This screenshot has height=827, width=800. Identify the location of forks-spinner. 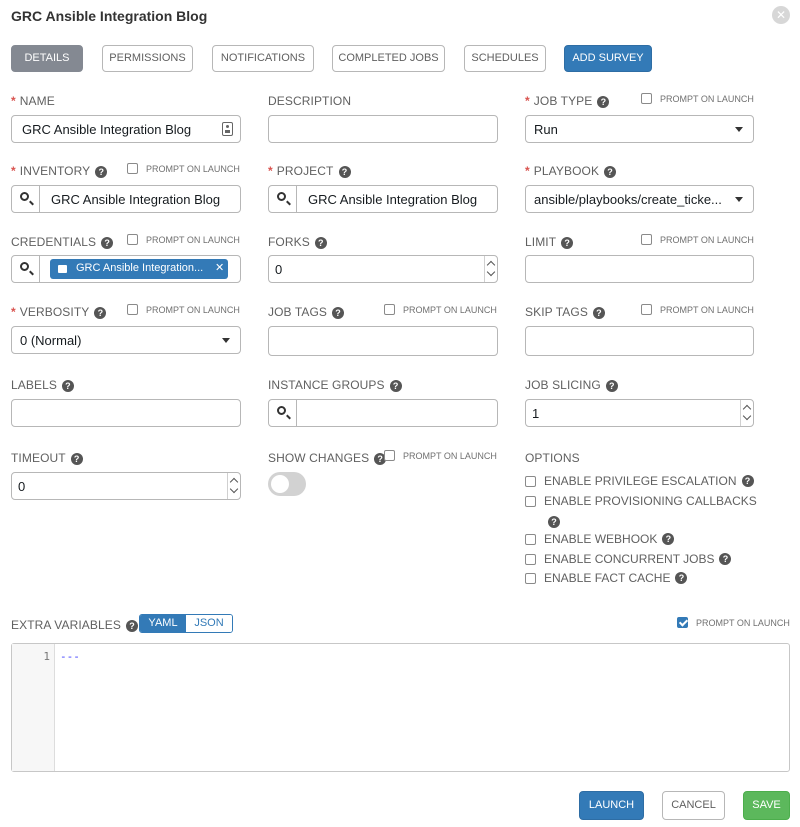
(490, 269).